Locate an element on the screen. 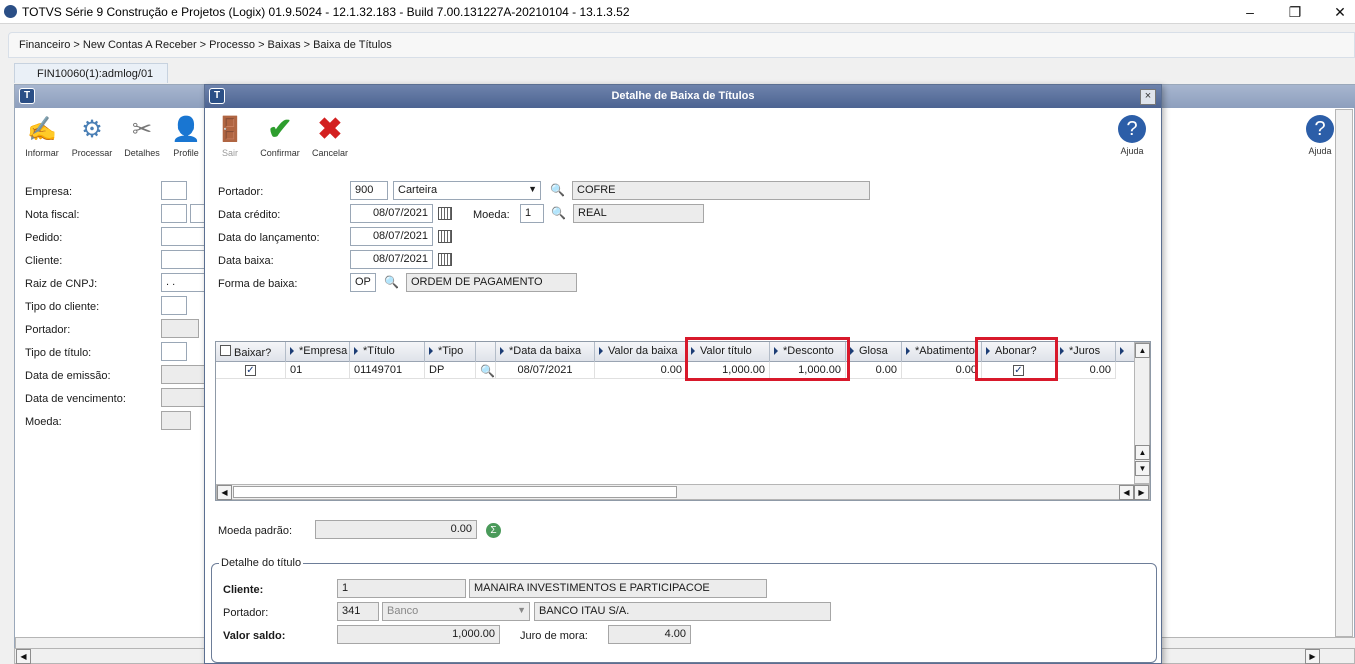 The height and width of the screenshot is (664, 1355). cell-baixar: ✓ is located at coordinates (251, 370).